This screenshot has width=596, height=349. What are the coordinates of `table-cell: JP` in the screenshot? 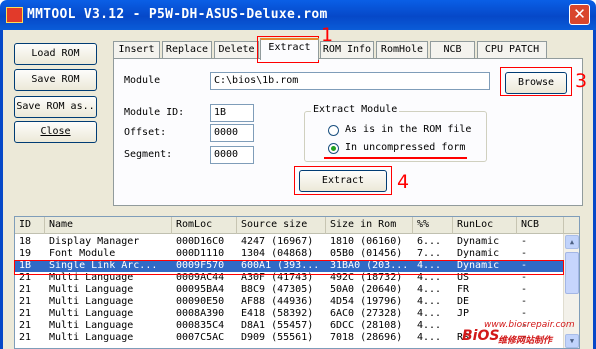 It's located at (463, 313).